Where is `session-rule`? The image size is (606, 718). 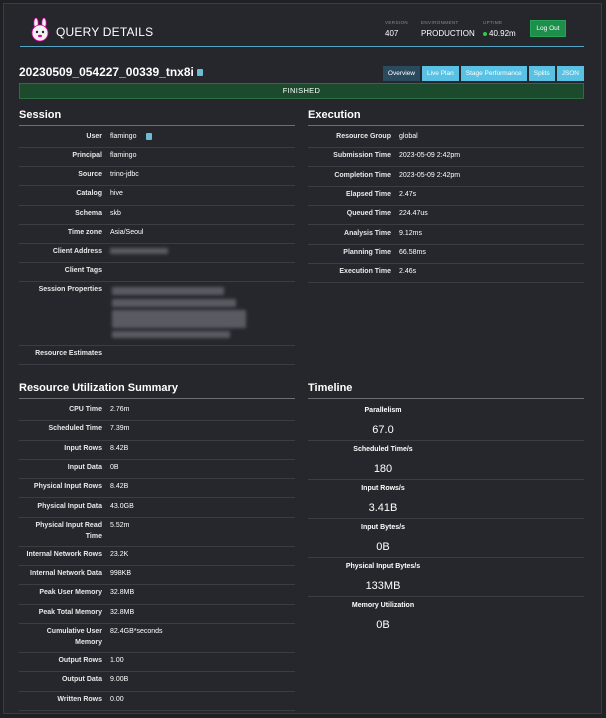 session-rule is located at coordinates (157, 125).